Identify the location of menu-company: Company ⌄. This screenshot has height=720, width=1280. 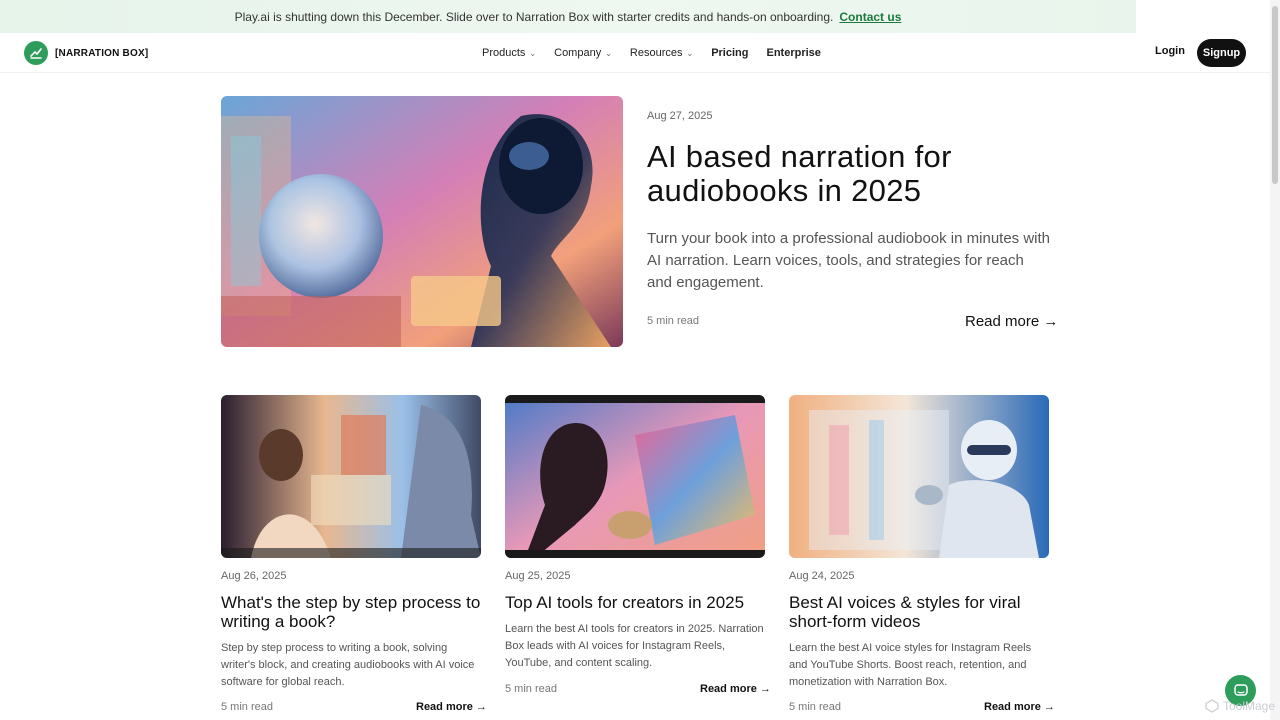
(583, 53).